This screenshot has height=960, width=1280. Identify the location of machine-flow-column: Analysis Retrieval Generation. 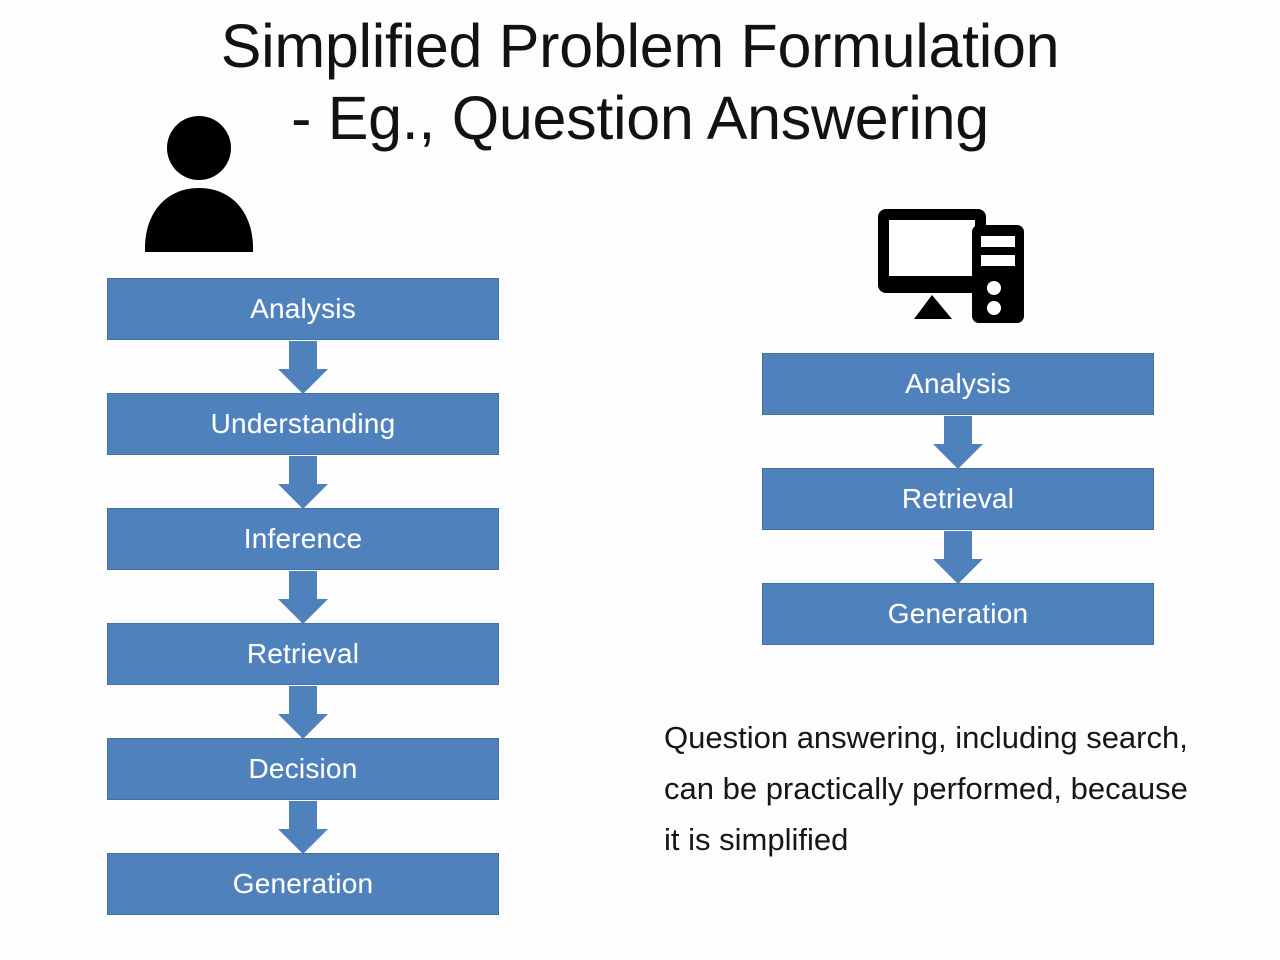
(958, 501).